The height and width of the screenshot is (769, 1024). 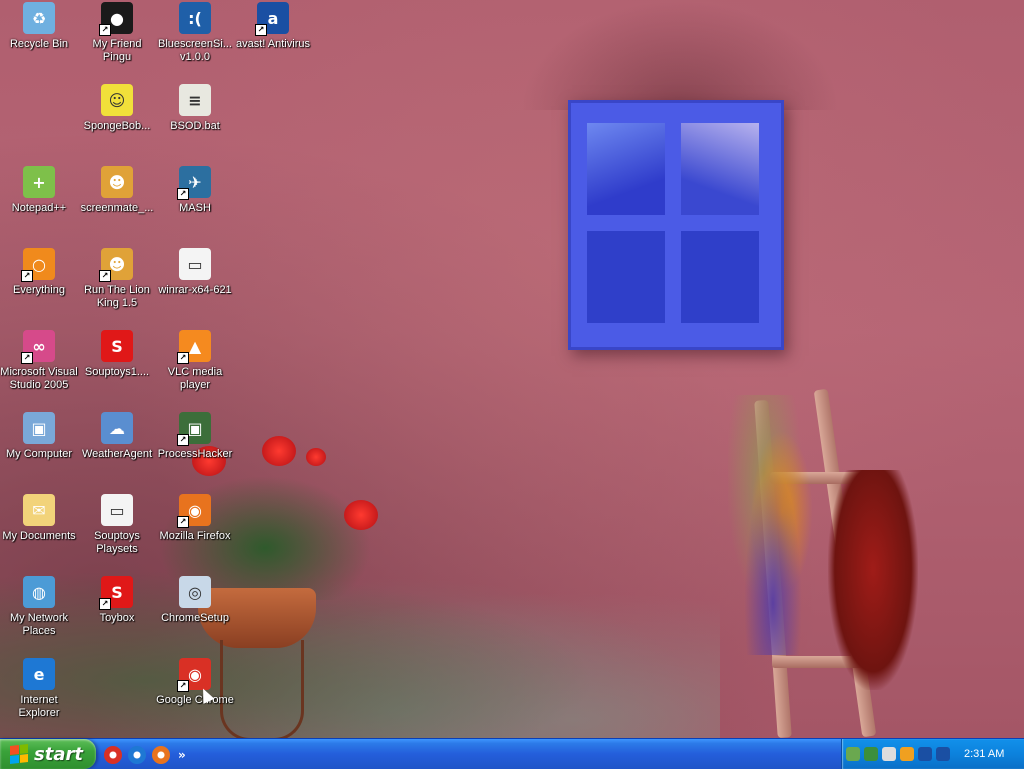 I want to click on desktop-shortcut: a ↗ avast! Antivirus, so click(x=273, y=26).